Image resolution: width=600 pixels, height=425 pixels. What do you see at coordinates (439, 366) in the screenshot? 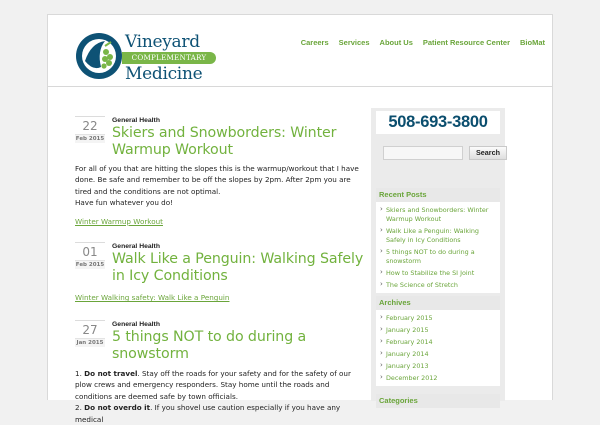
I see `archive-item: January 2013` at bounding box center [439, 366].